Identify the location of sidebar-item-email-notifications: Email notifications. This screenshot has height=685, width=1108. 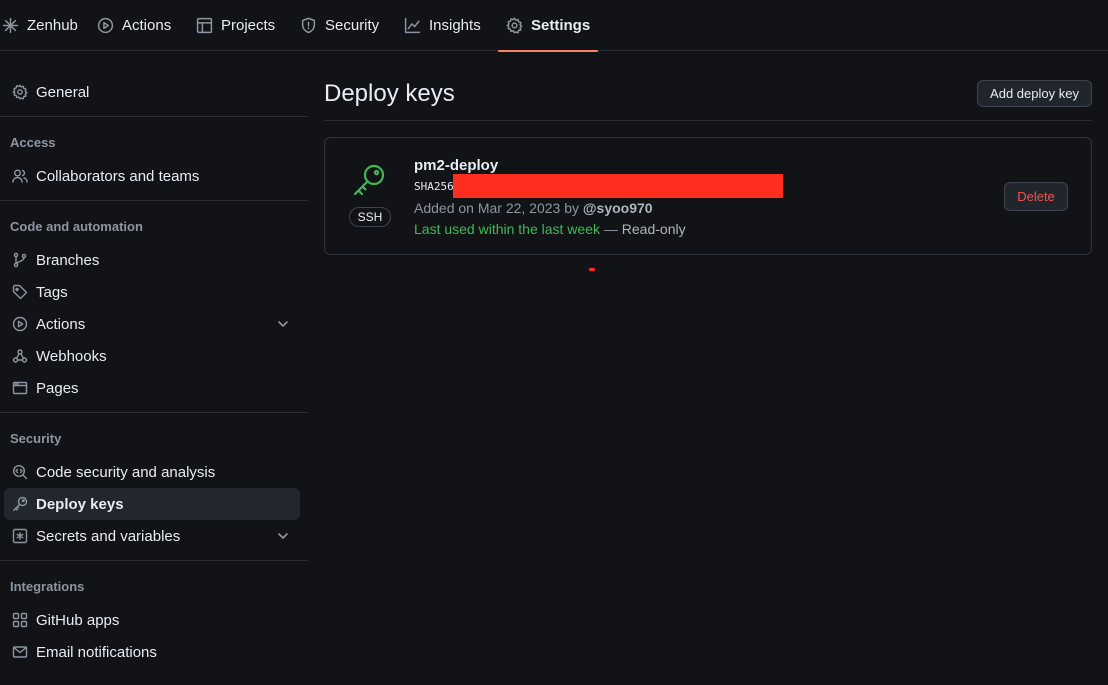
(152, 652).